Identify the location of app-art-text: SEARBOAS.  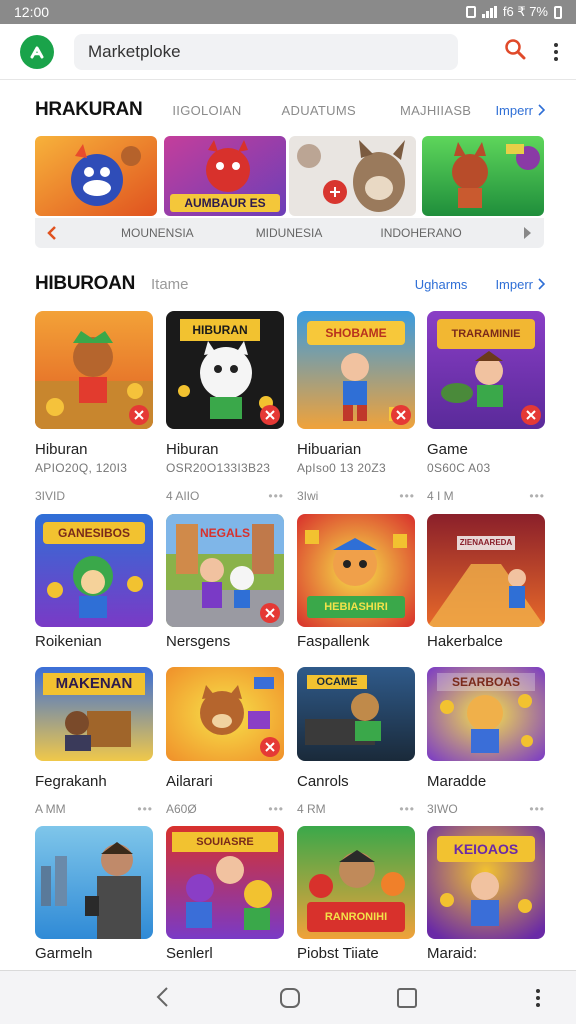
(485, 682).